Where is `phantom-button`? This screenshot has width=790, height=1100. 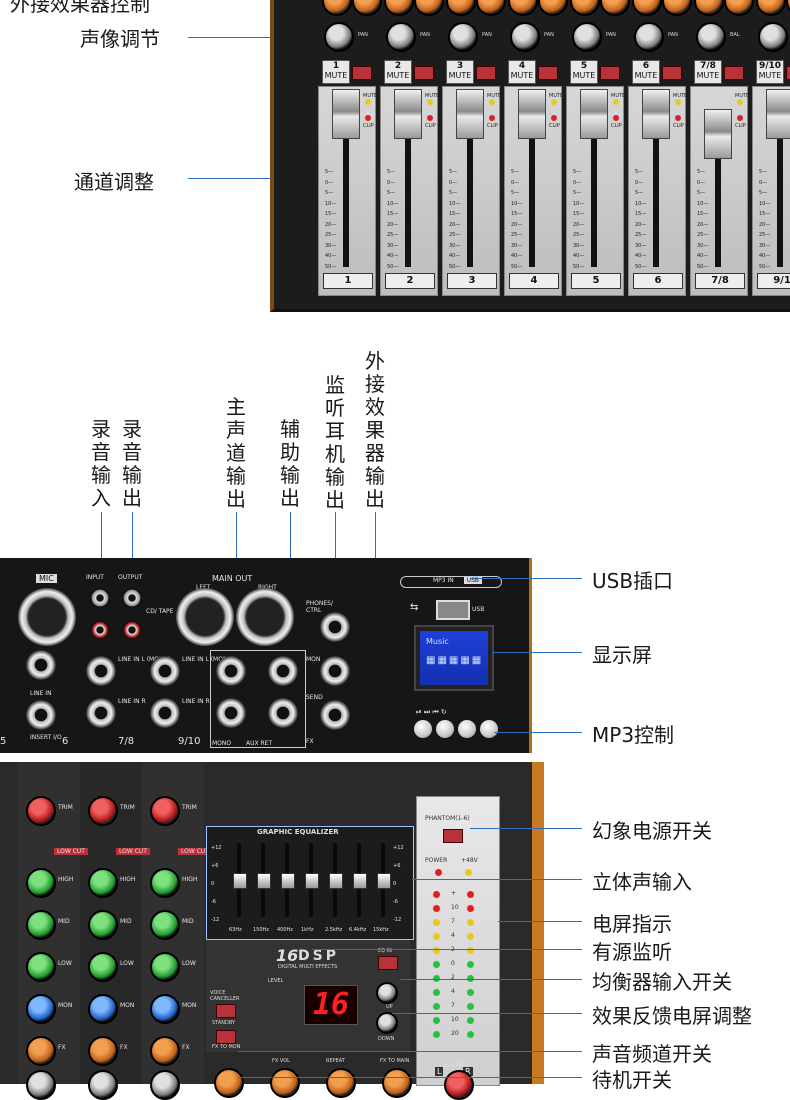 phantom-button is located at coordinates (453, 836).